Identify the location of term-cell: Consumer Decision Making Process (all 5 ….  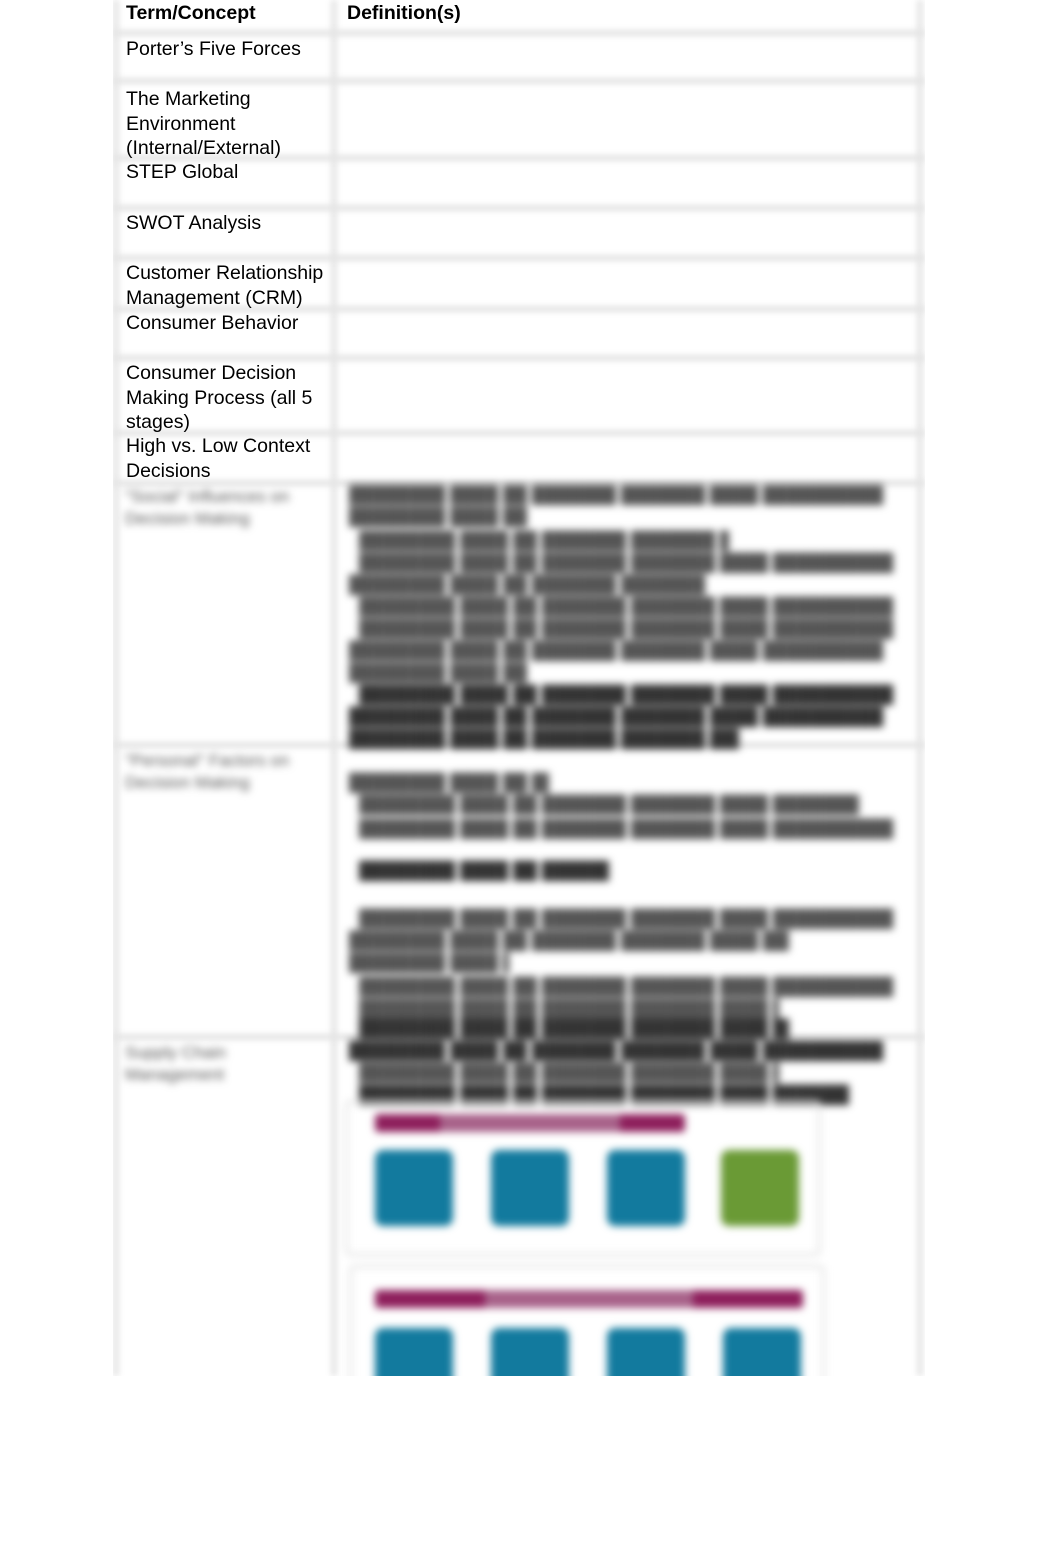
(219, 397).